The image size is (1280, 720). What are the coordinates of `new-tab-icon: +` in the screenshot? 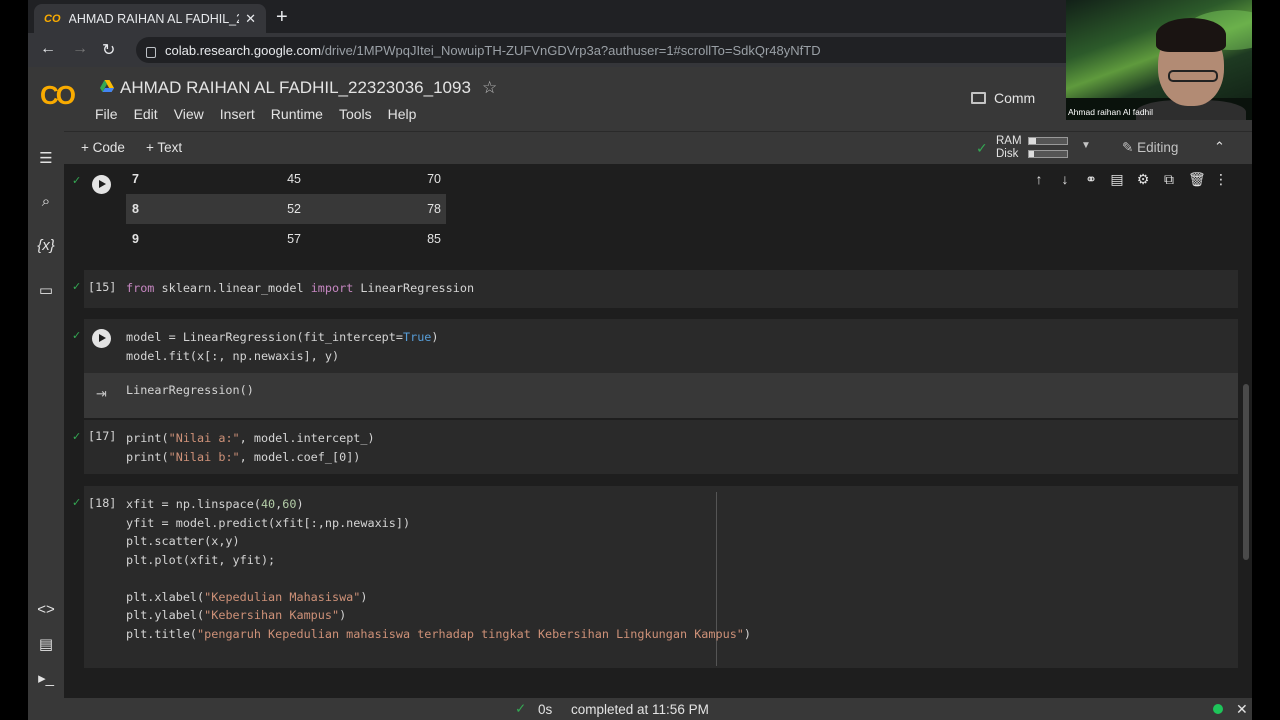 It's located at (282, 17).